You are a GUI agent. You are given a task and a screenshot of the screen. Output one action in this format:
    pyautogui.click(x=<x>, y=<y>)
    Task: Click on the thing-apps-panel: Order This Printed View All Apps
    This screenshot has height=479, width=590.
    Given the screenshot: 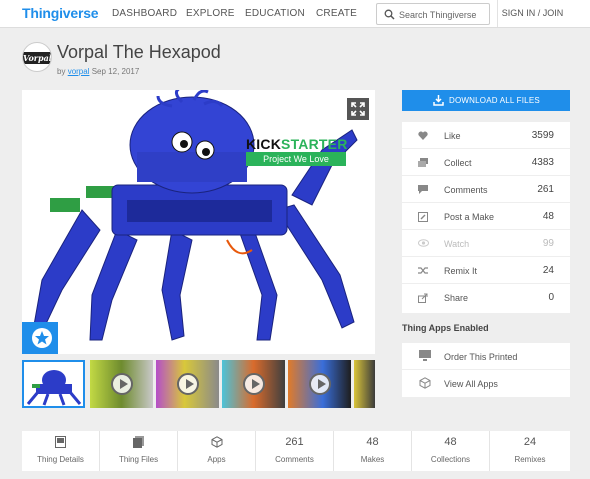 What is the action you would take?
    pyautogui.click(x=486, y=370)
    